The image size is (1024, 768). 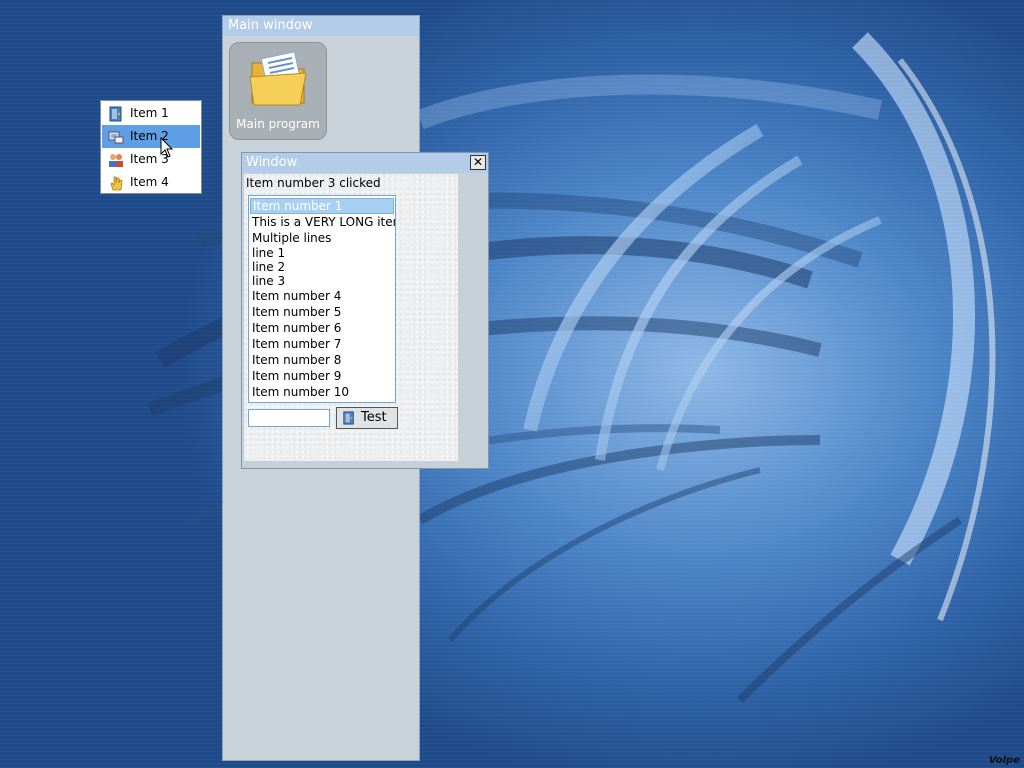 What do you see at coordinates (289, 418) in the screenshot?
I see `text-input` at bounding box center [289, 418].